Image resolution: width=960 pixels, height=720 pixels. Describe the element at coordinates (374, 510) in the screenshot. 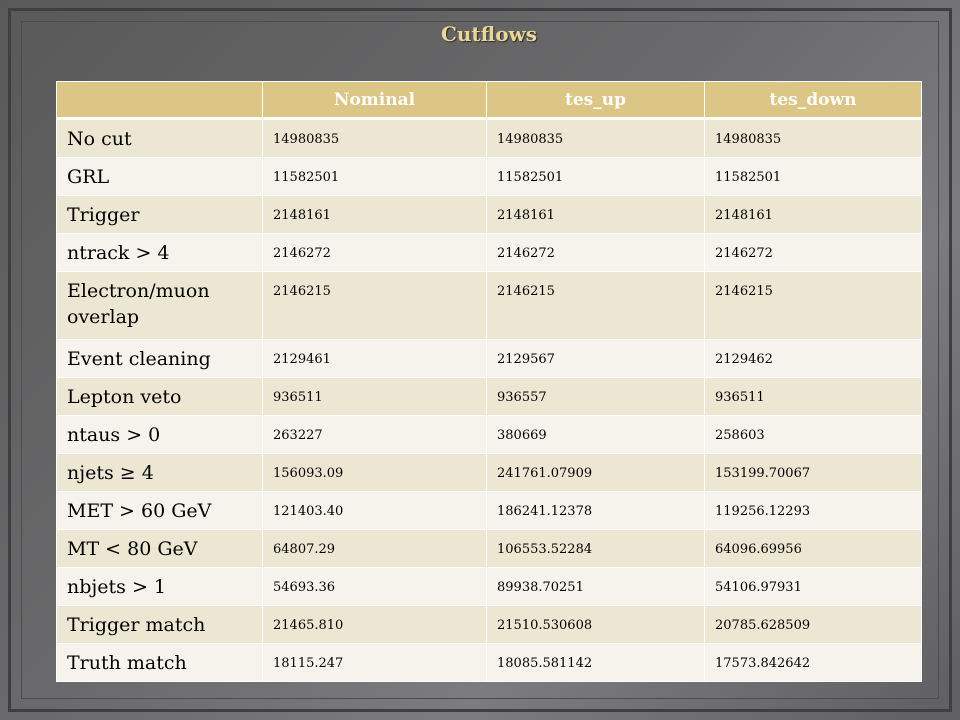

I see `nominal-value: 121403.40` at that location.